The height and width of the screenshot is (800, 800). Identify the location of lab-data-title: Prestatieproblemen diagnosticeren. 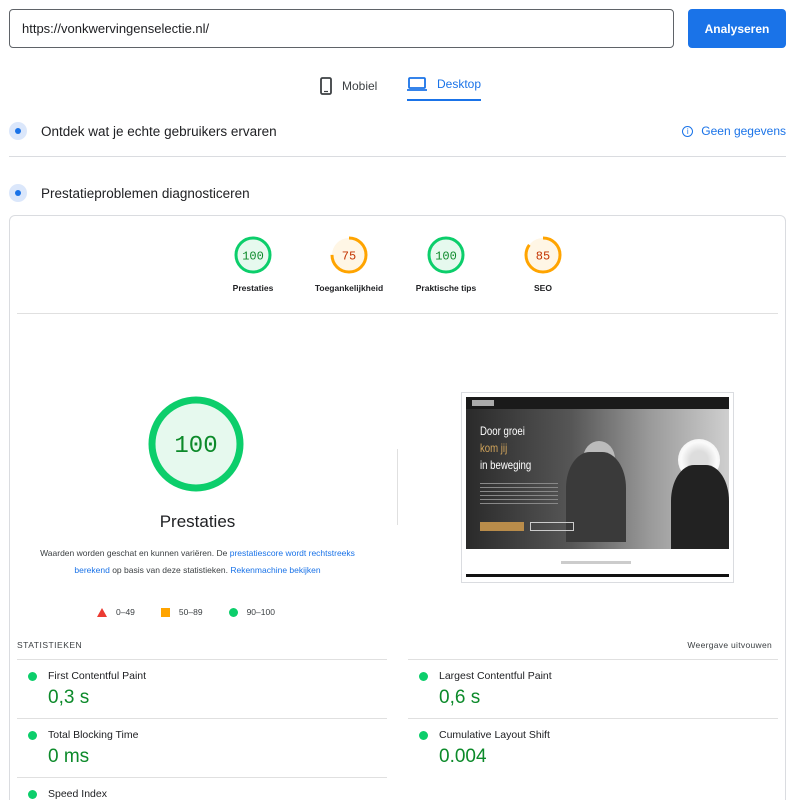
(145, 193).